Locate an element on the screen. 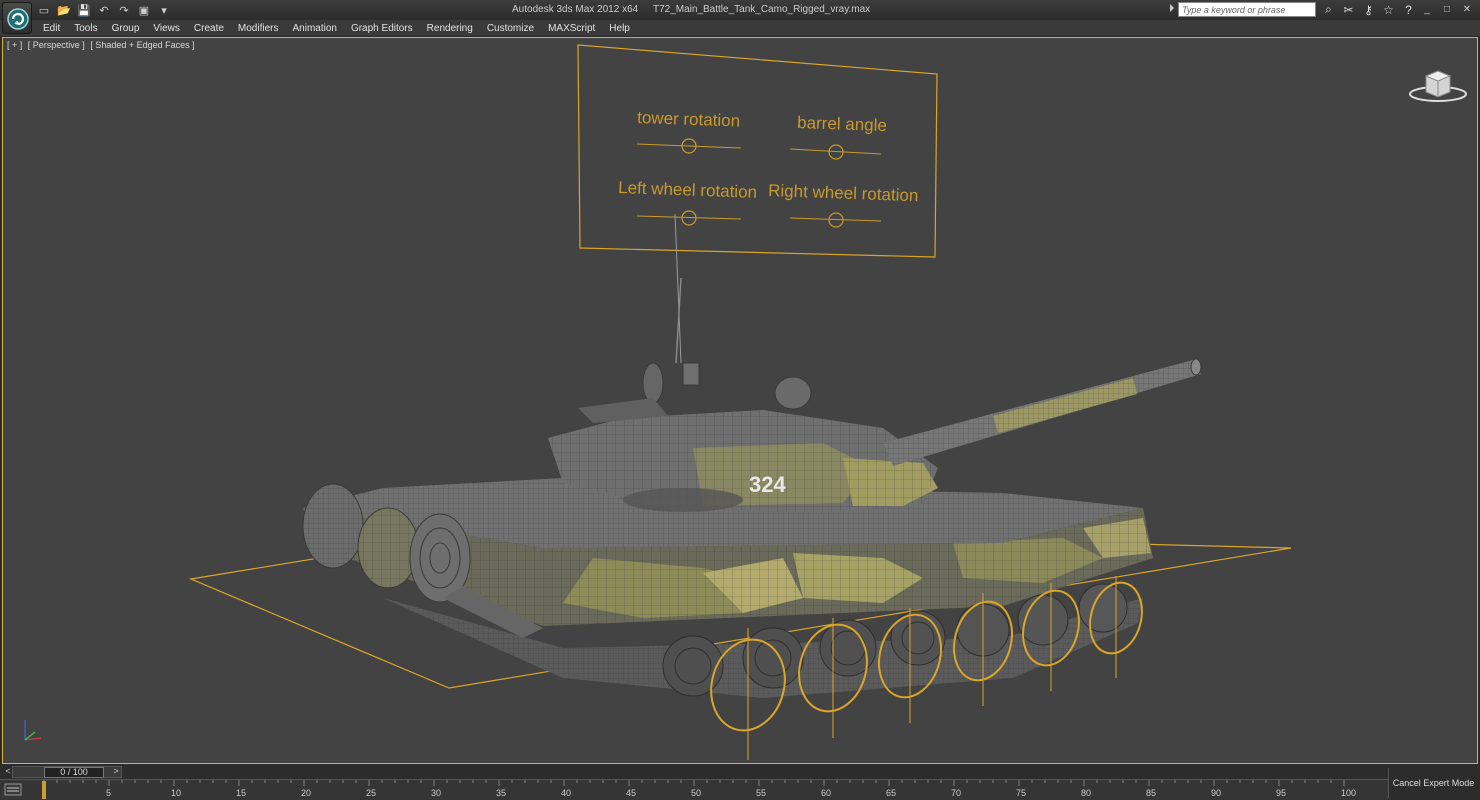 The height and width of the screenshot is (800, 1480). timeline-tick-label: 40 is located at coordinates (566, 793).